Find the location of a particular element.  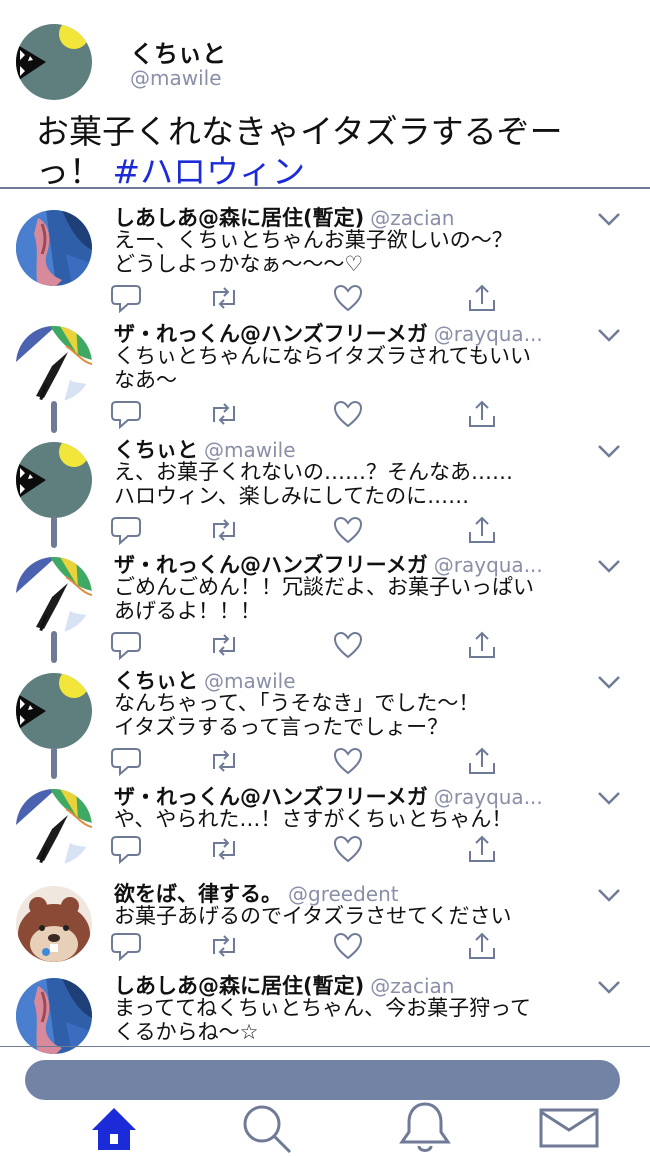

reply-text: ごめんごめん！！冗談だよ、お菓子いっぱい あげるよ！！！ is located at coordinates (364, 599).